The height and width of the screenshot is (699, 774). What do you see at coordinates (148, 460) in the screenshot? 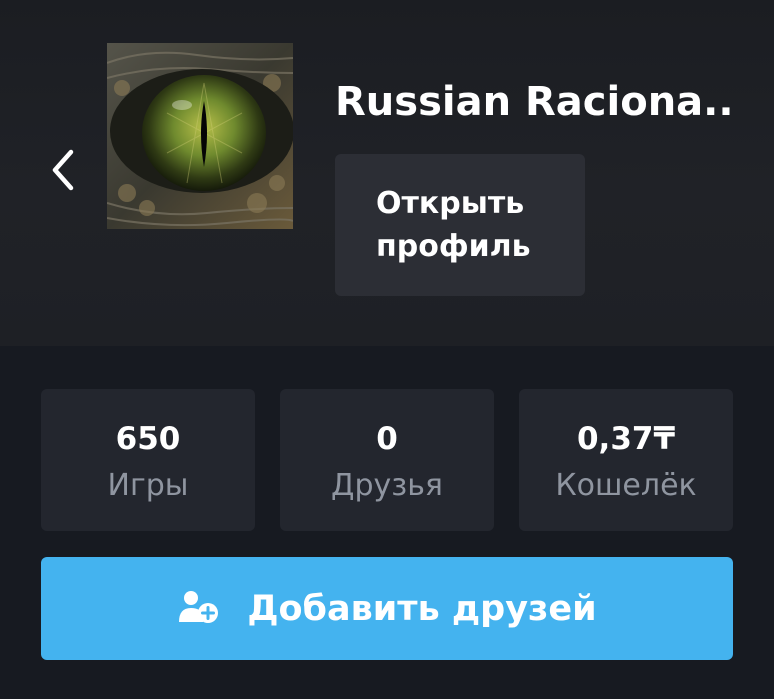
I see `stat-card-games: 650 Игры` at bounding box center [148, 460].